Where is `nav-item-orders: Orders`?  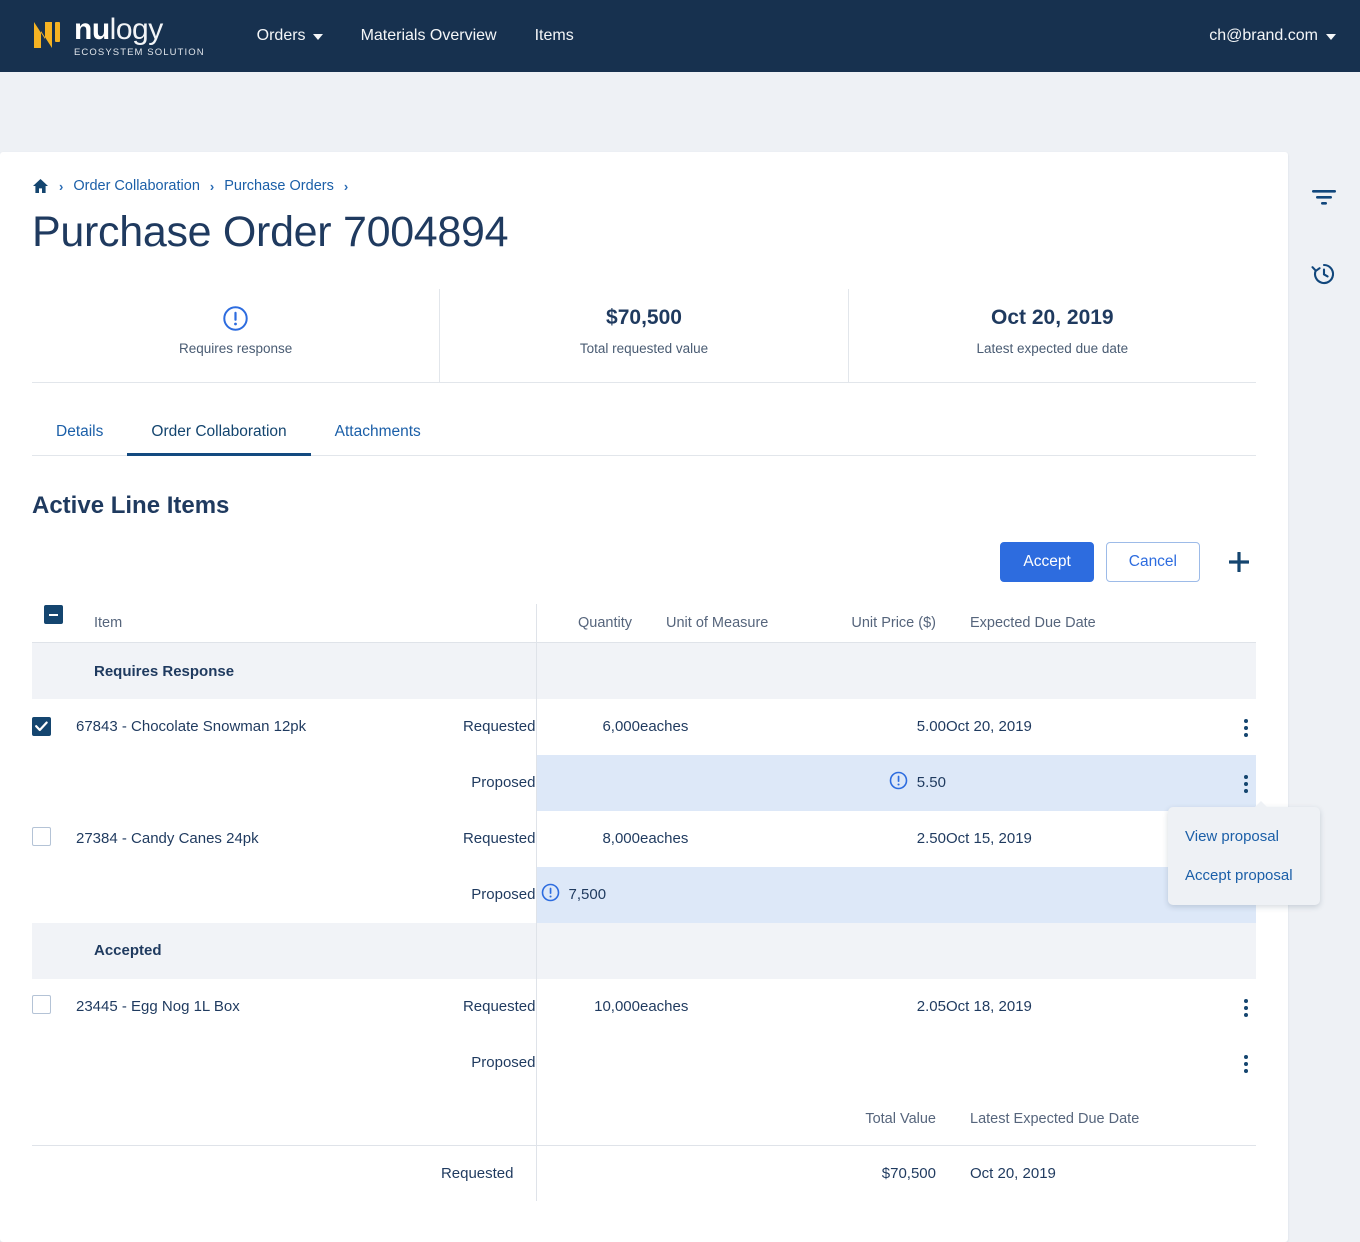 nav-item-orders: Orders is located at coordinates (290, 36).